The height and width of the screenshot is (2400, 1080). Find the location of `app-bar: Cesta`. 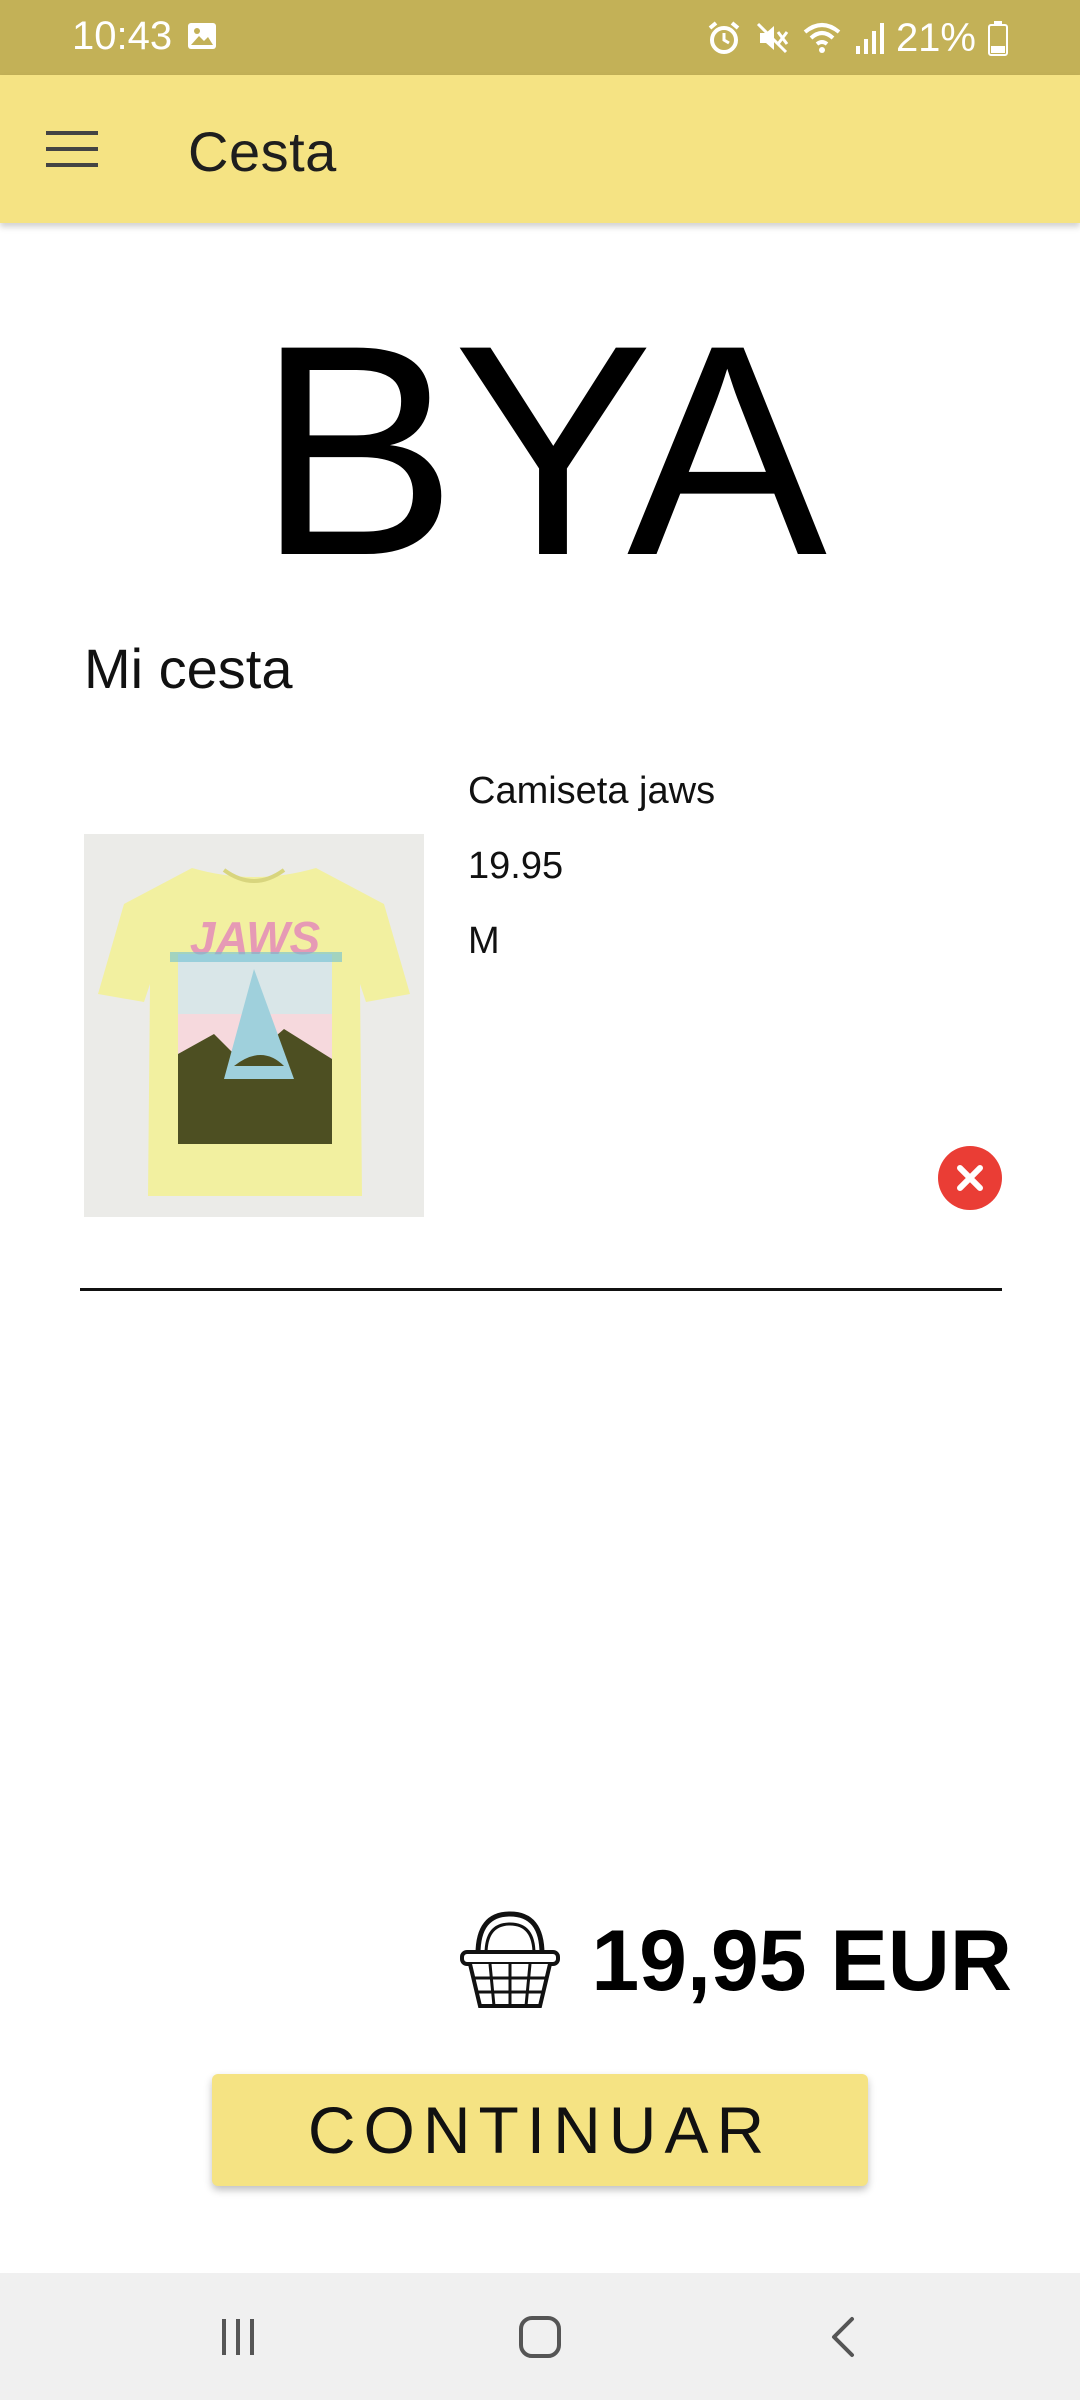

app-bar: Cesta is located at coordinates (540, 149).